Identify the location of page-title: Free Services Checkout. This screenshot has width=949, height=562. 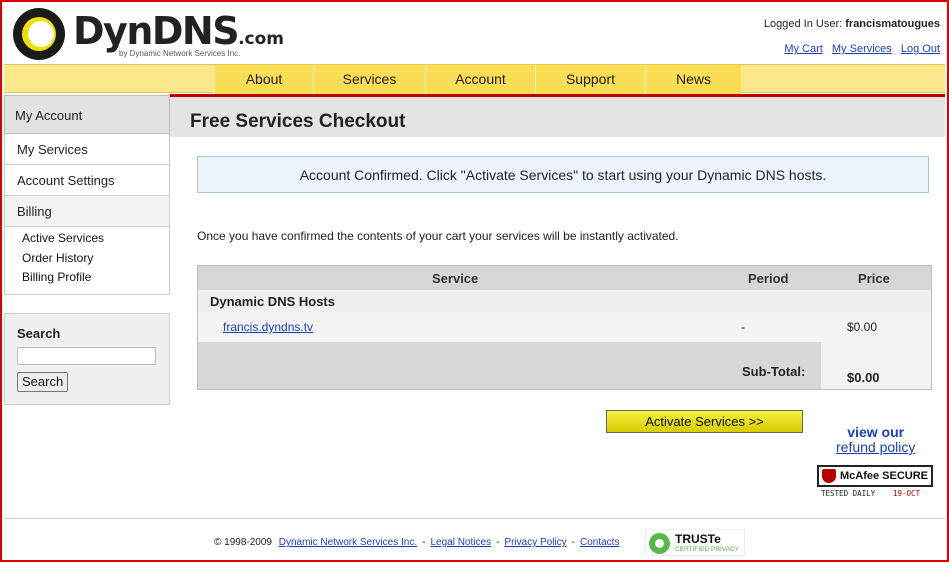
(298, 121).